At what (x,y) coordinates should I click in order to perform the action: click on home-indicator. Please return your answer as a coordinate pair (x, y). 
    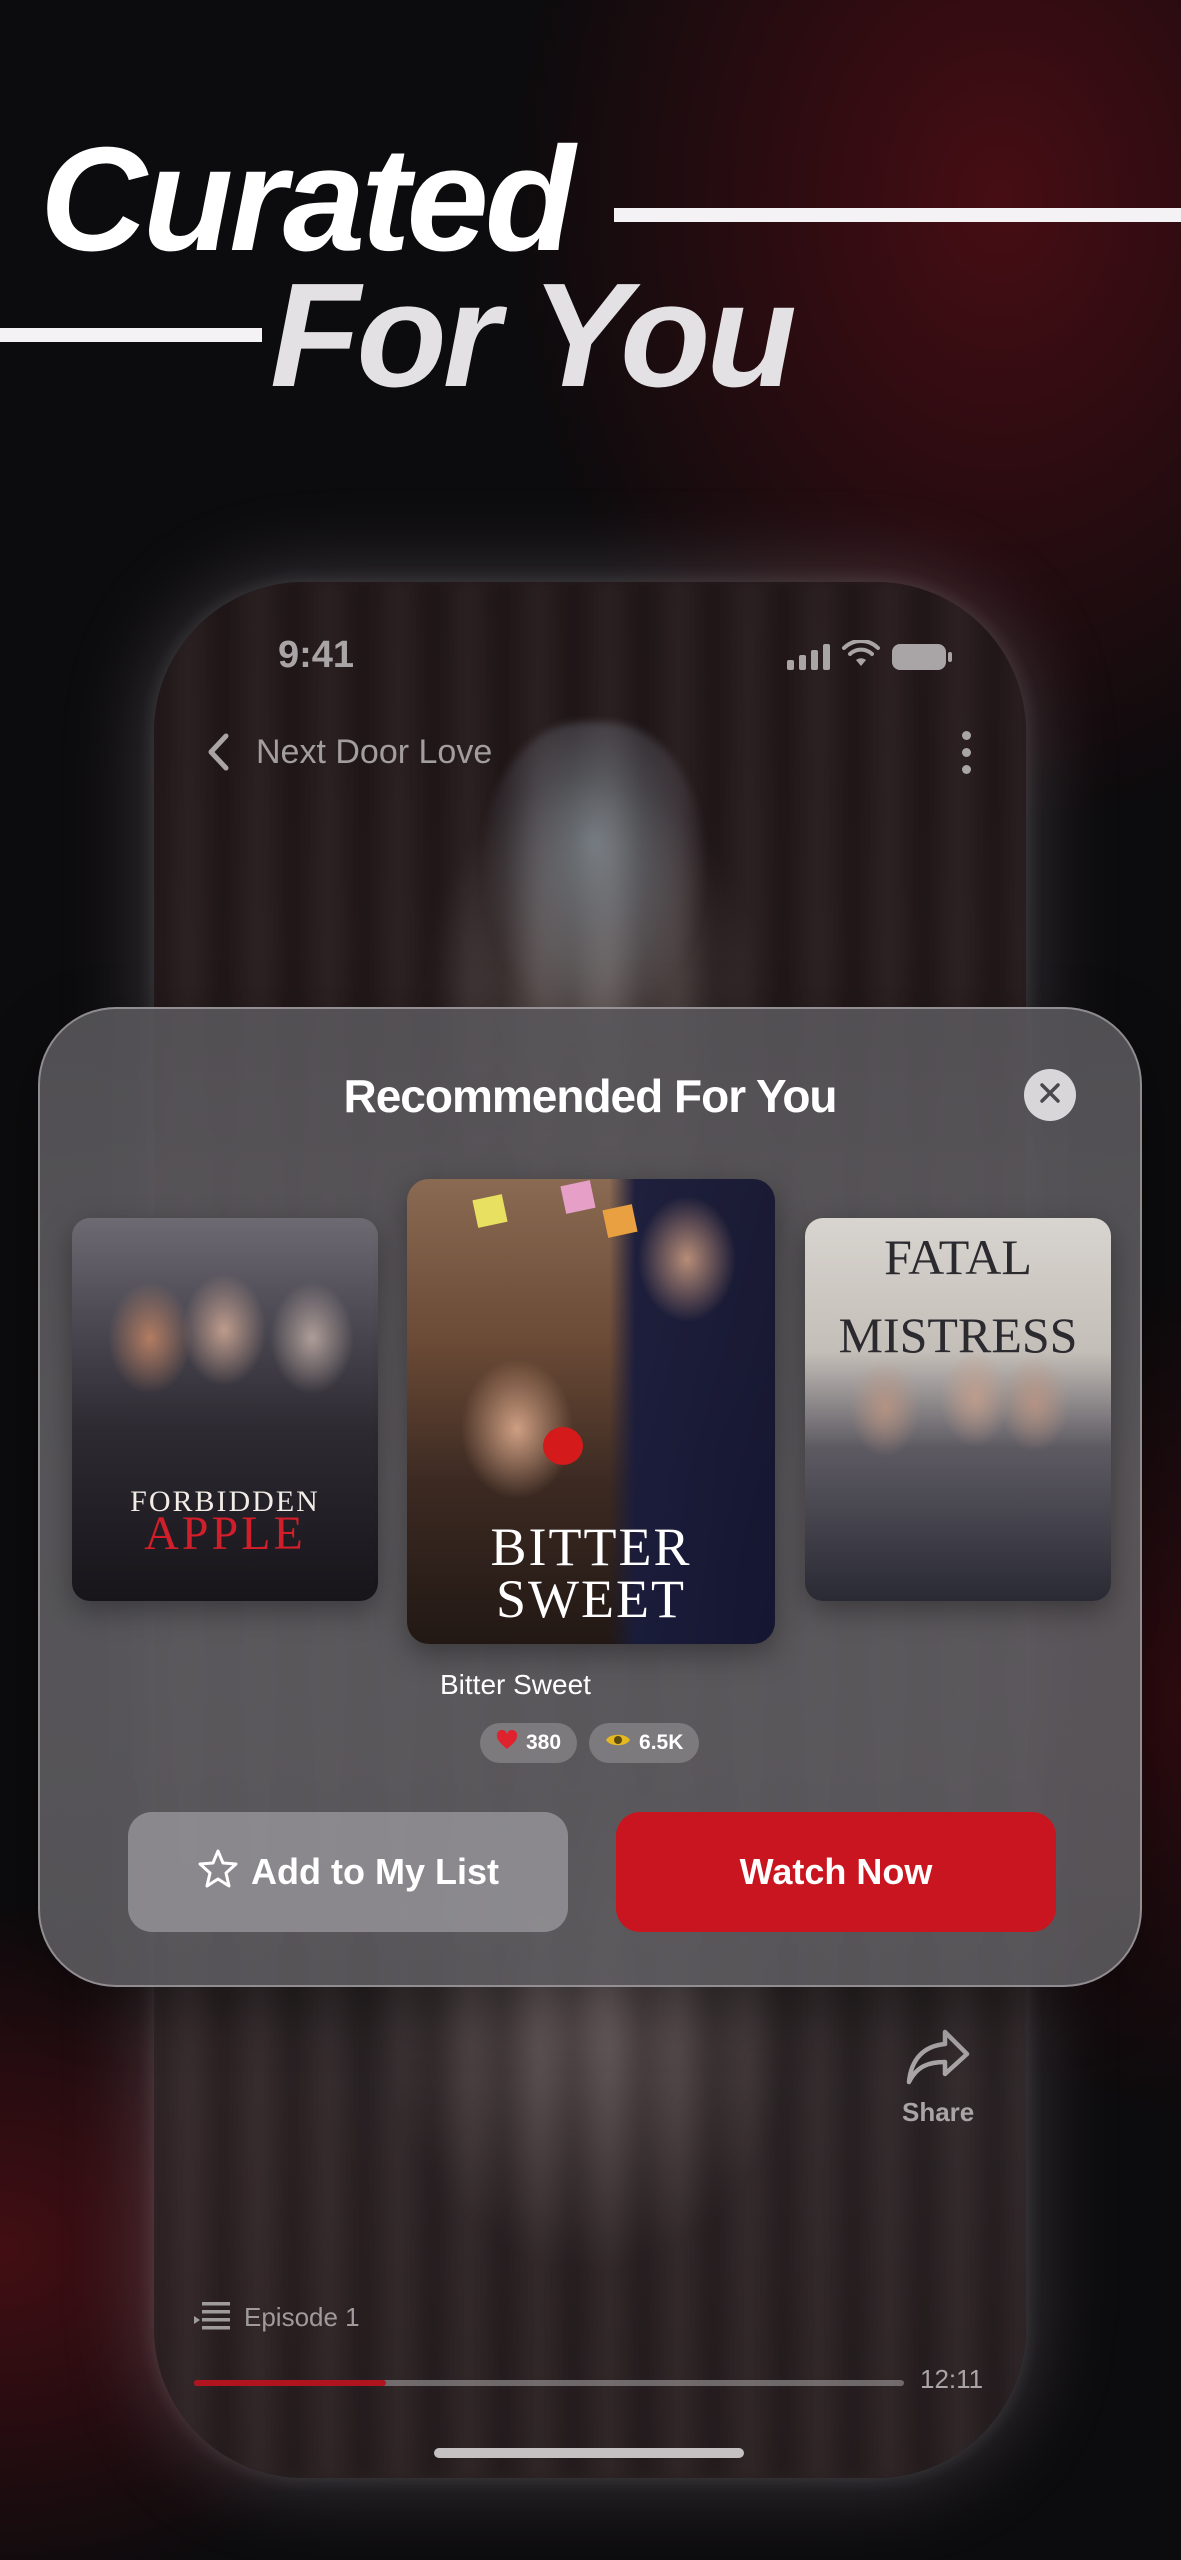
    Looking at the image, I should click on (589, 2453).